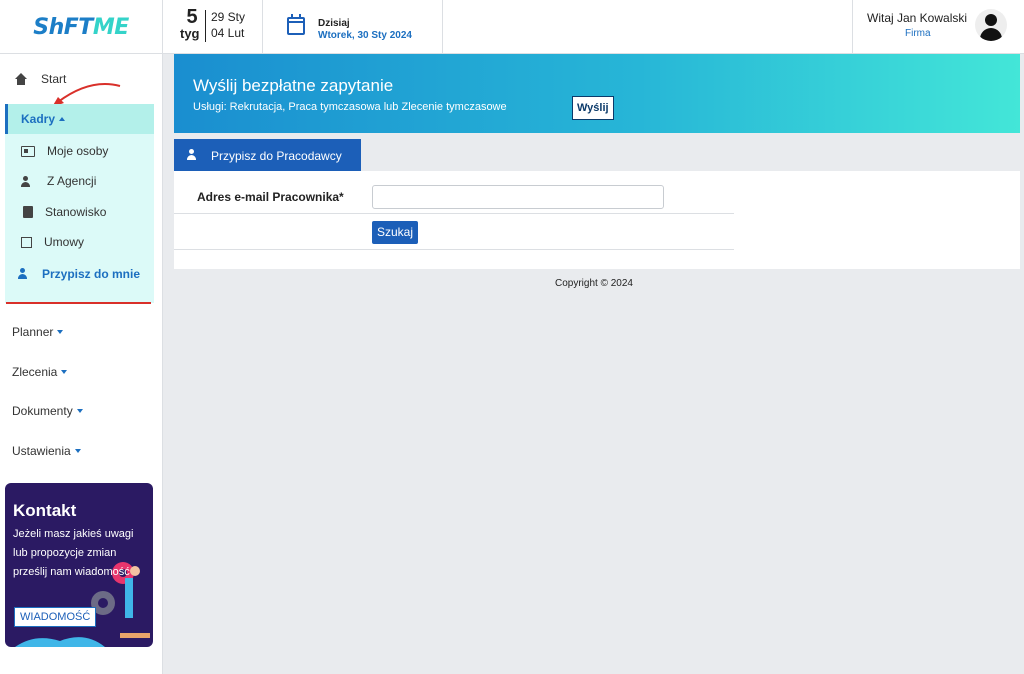 The width and height of the screenshot is (1024, 674). Describe the element at coordinates (45, 510) in the screenshot. I see `contact-title: Kontakt` at that location.